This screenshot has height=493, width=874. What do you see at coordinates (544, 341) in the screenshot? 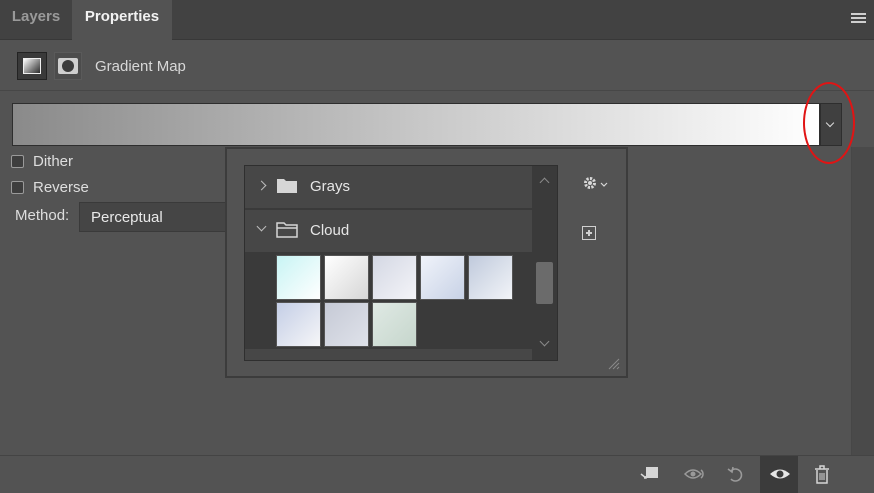
I see `scroll-down-icon` at bounding box center [544, 341].